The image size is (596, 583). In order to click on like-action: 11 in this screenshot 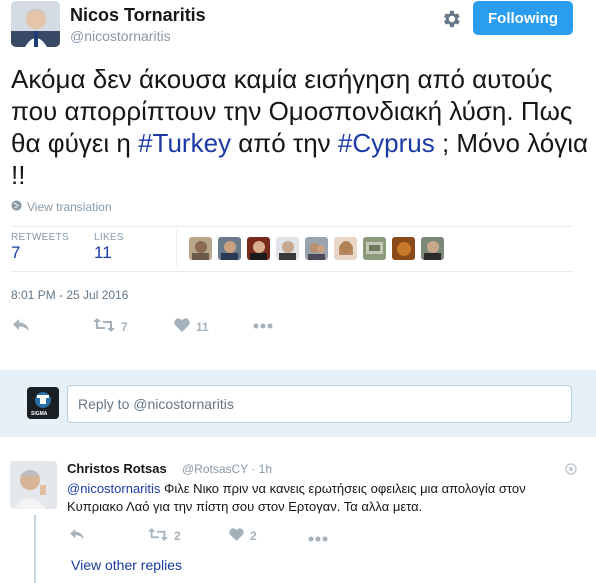, I will do `click(191, 326)`.